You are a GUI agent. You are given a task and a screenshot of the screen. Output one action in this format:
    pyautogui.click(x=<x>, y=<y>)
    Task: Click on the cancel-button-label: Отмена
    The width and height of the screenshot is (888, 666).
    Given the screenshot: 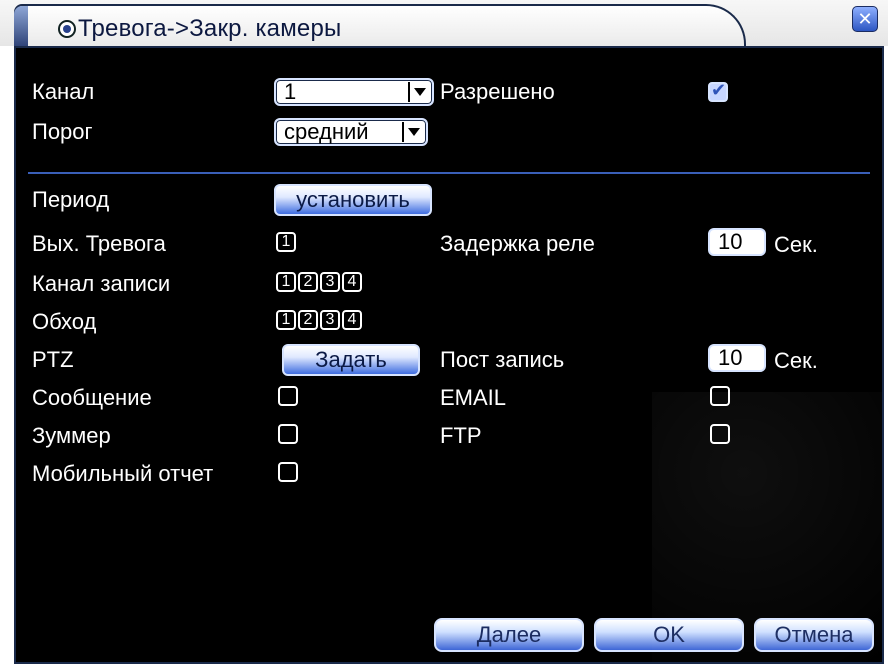 What is the action you would take?
    pyautogui.click(x=814, y=634)
    